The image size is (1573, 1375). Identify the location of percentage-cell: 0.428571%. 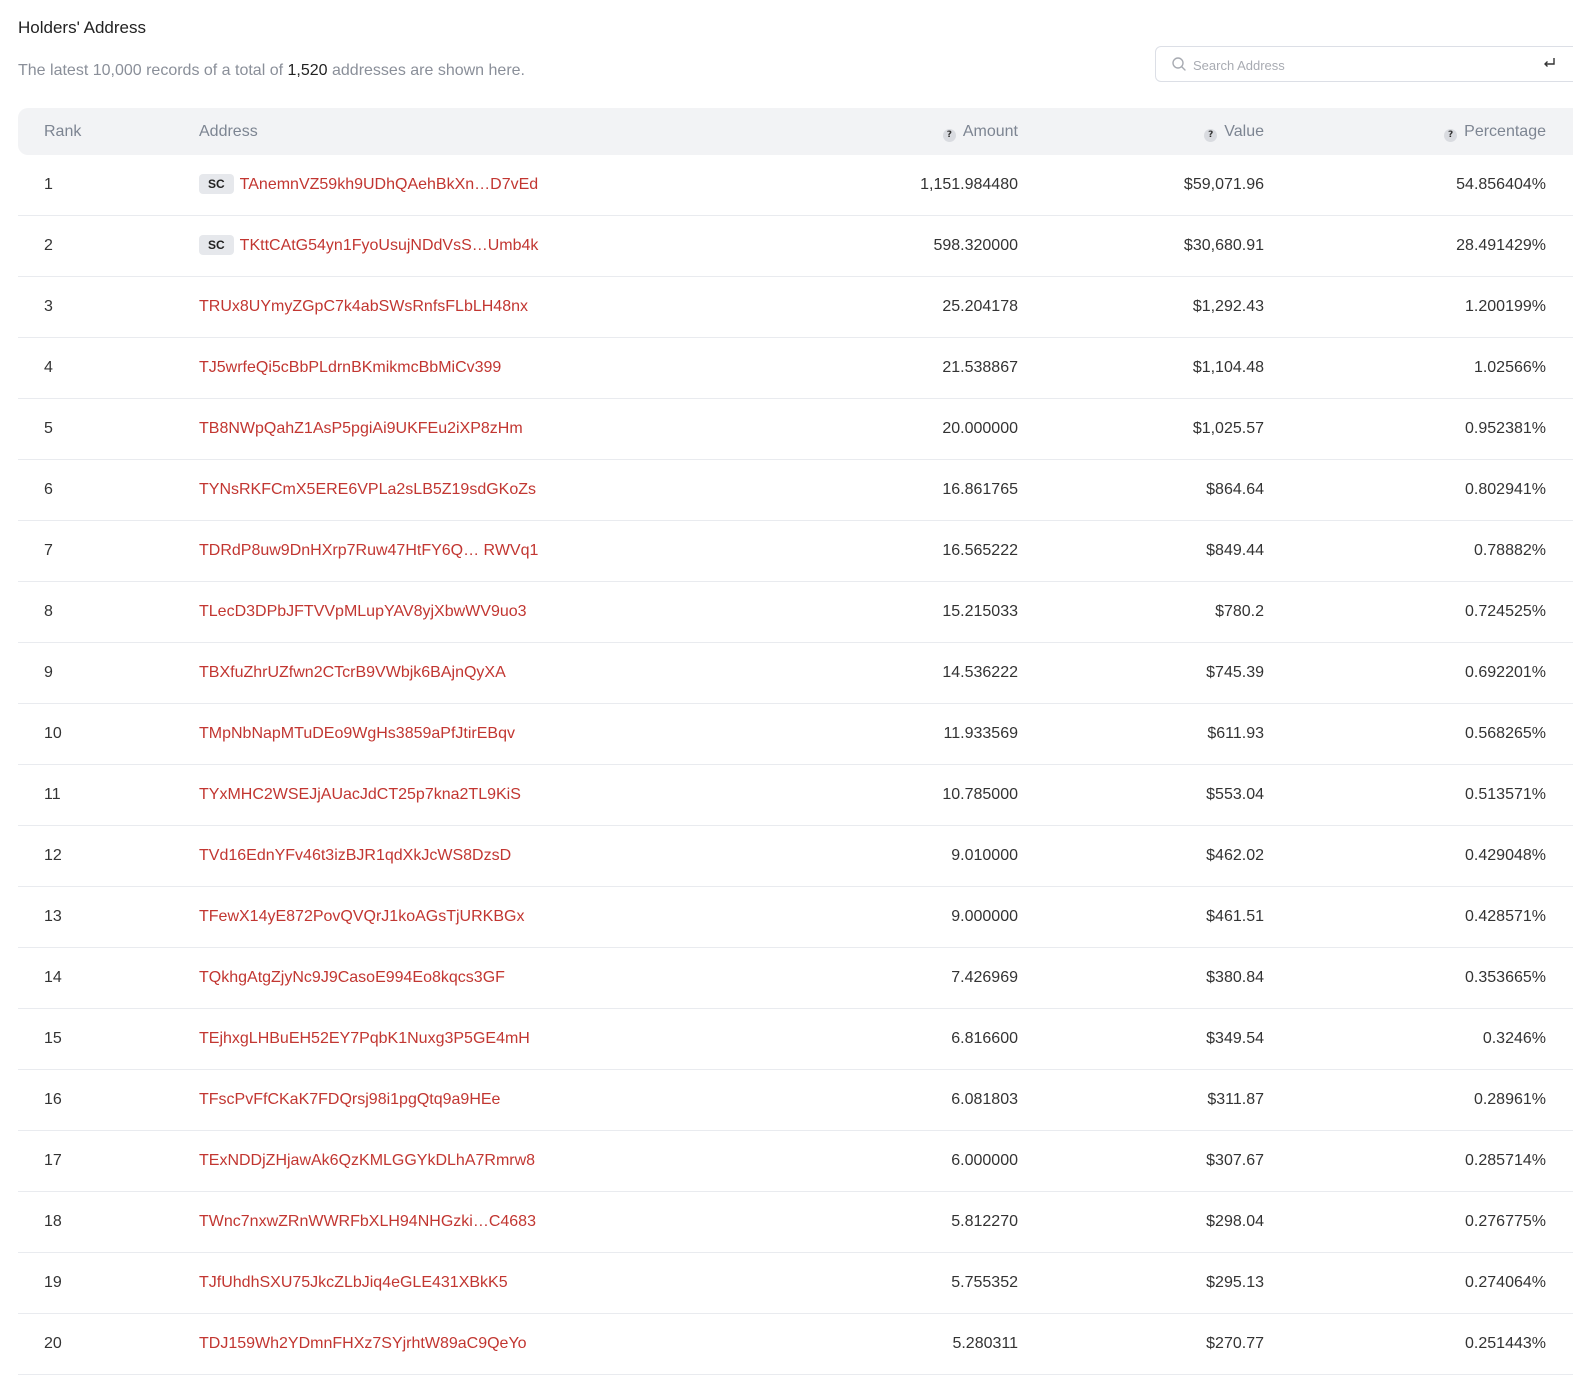
(1505, 916).